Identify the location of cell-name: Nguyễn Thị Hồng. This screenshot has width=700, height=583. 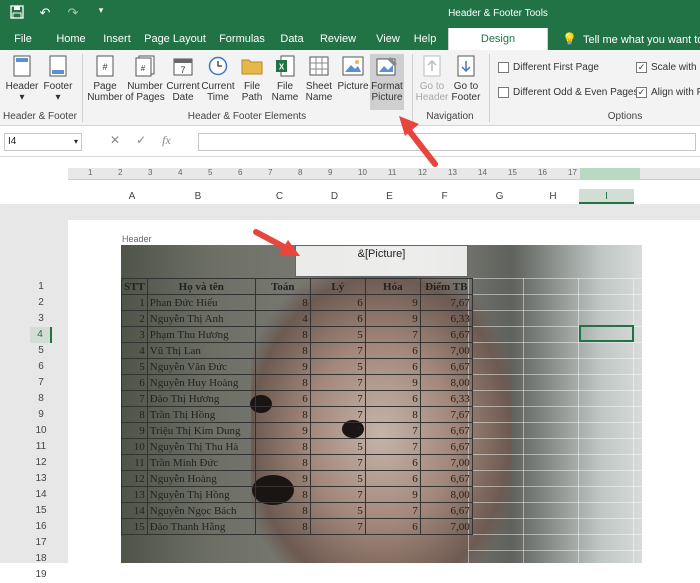
(201, 494).